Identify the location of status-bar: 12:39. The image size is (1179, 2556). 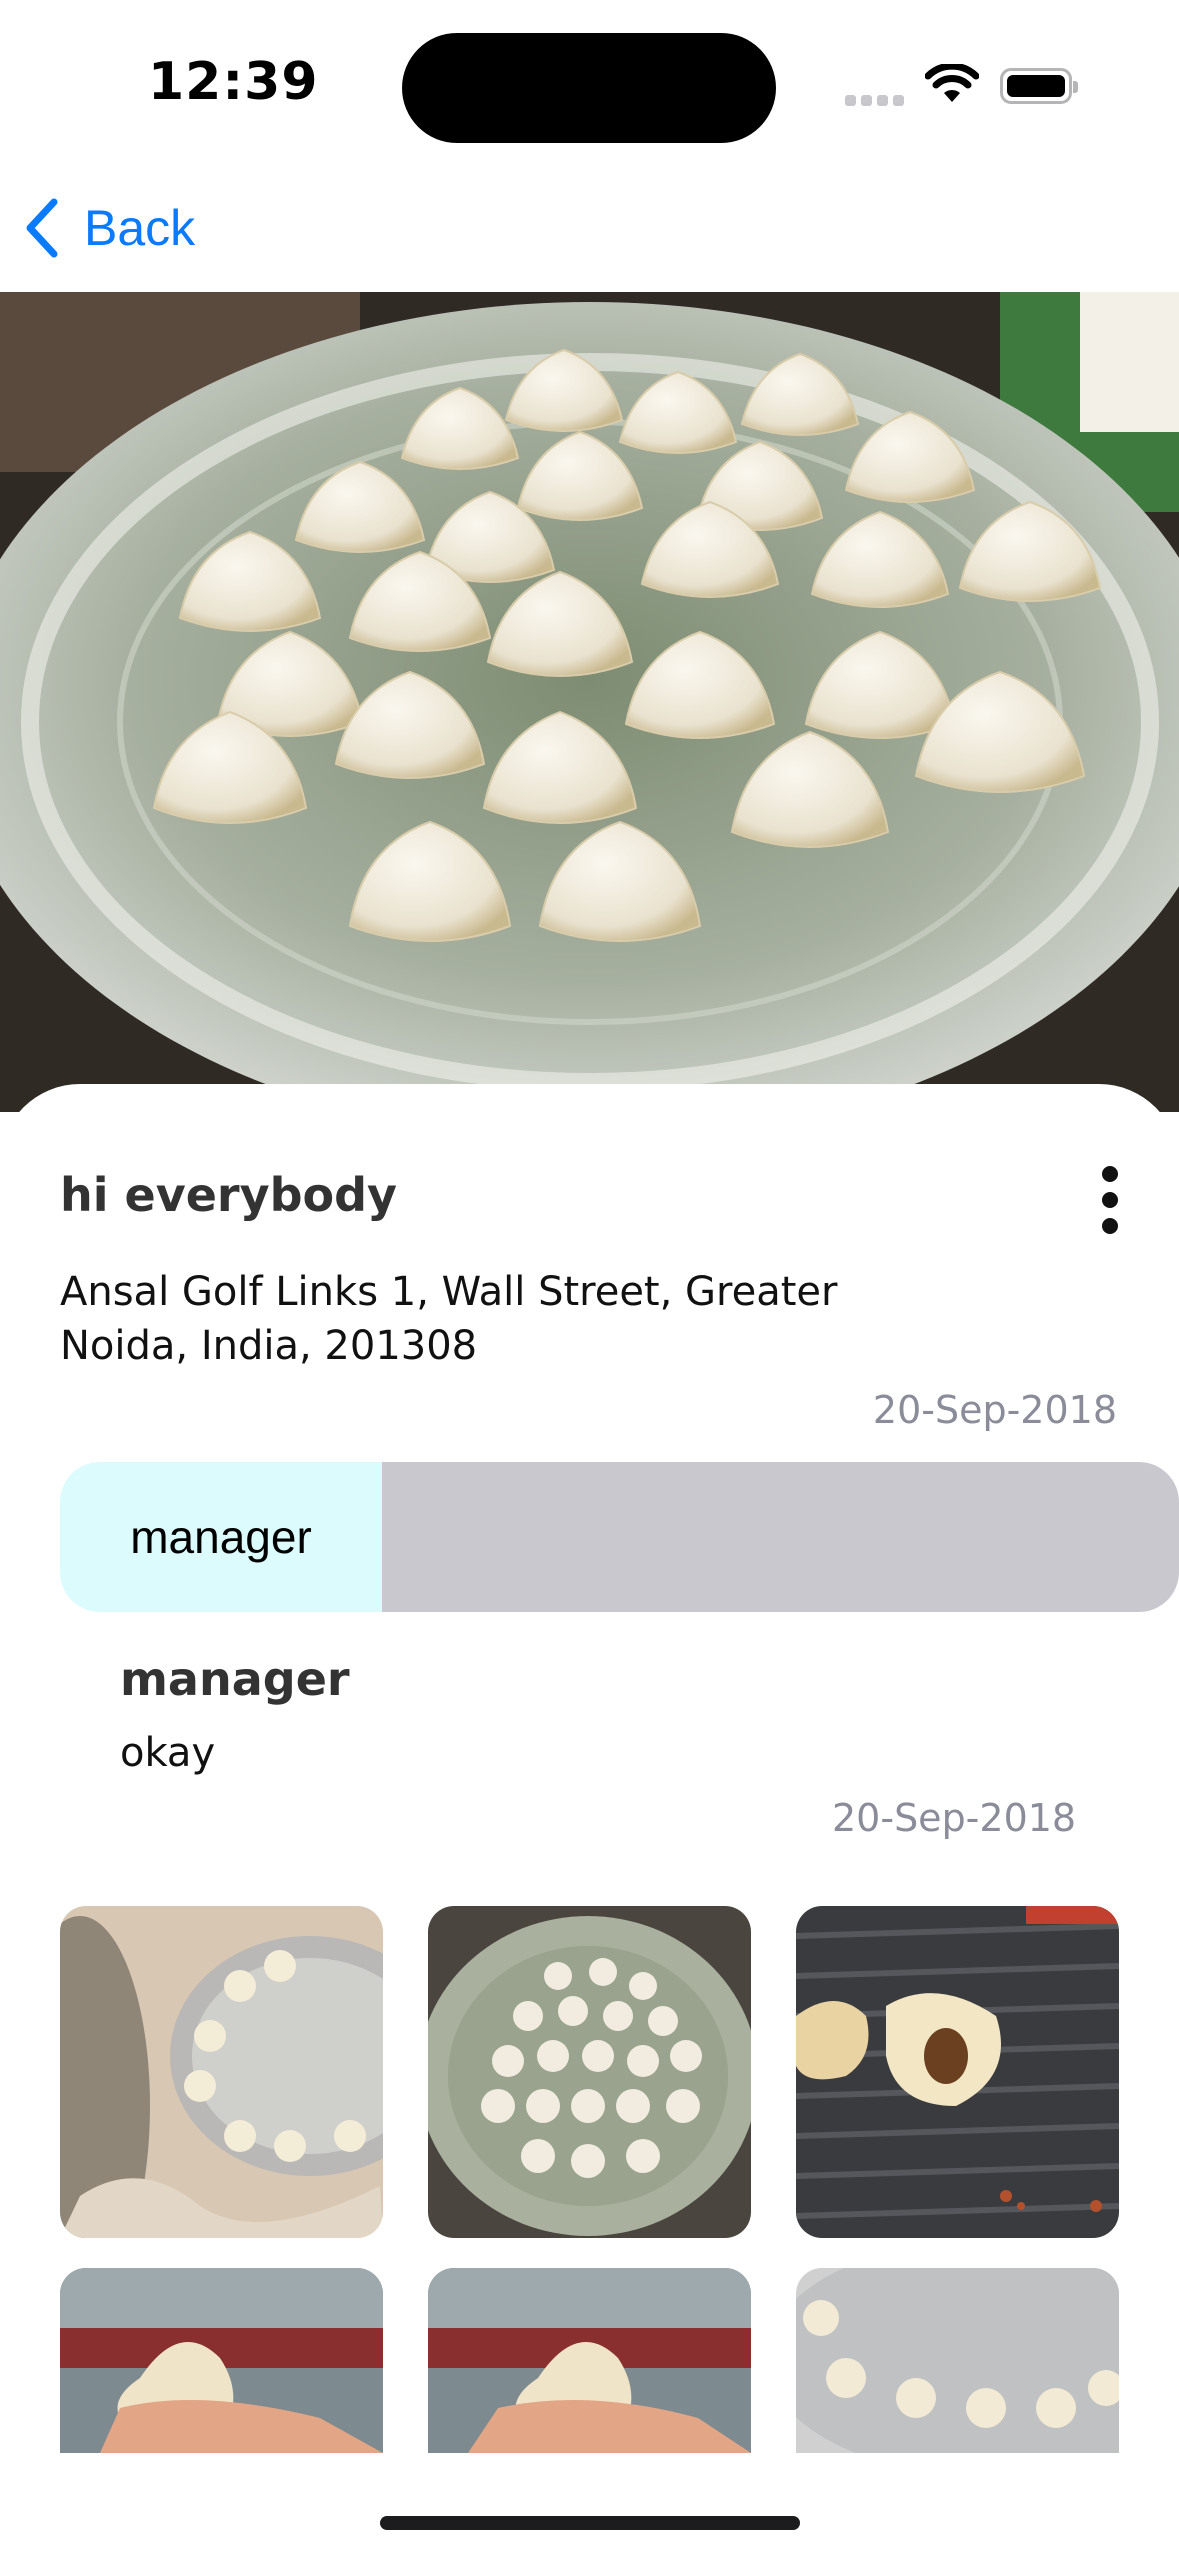
(589, 85).